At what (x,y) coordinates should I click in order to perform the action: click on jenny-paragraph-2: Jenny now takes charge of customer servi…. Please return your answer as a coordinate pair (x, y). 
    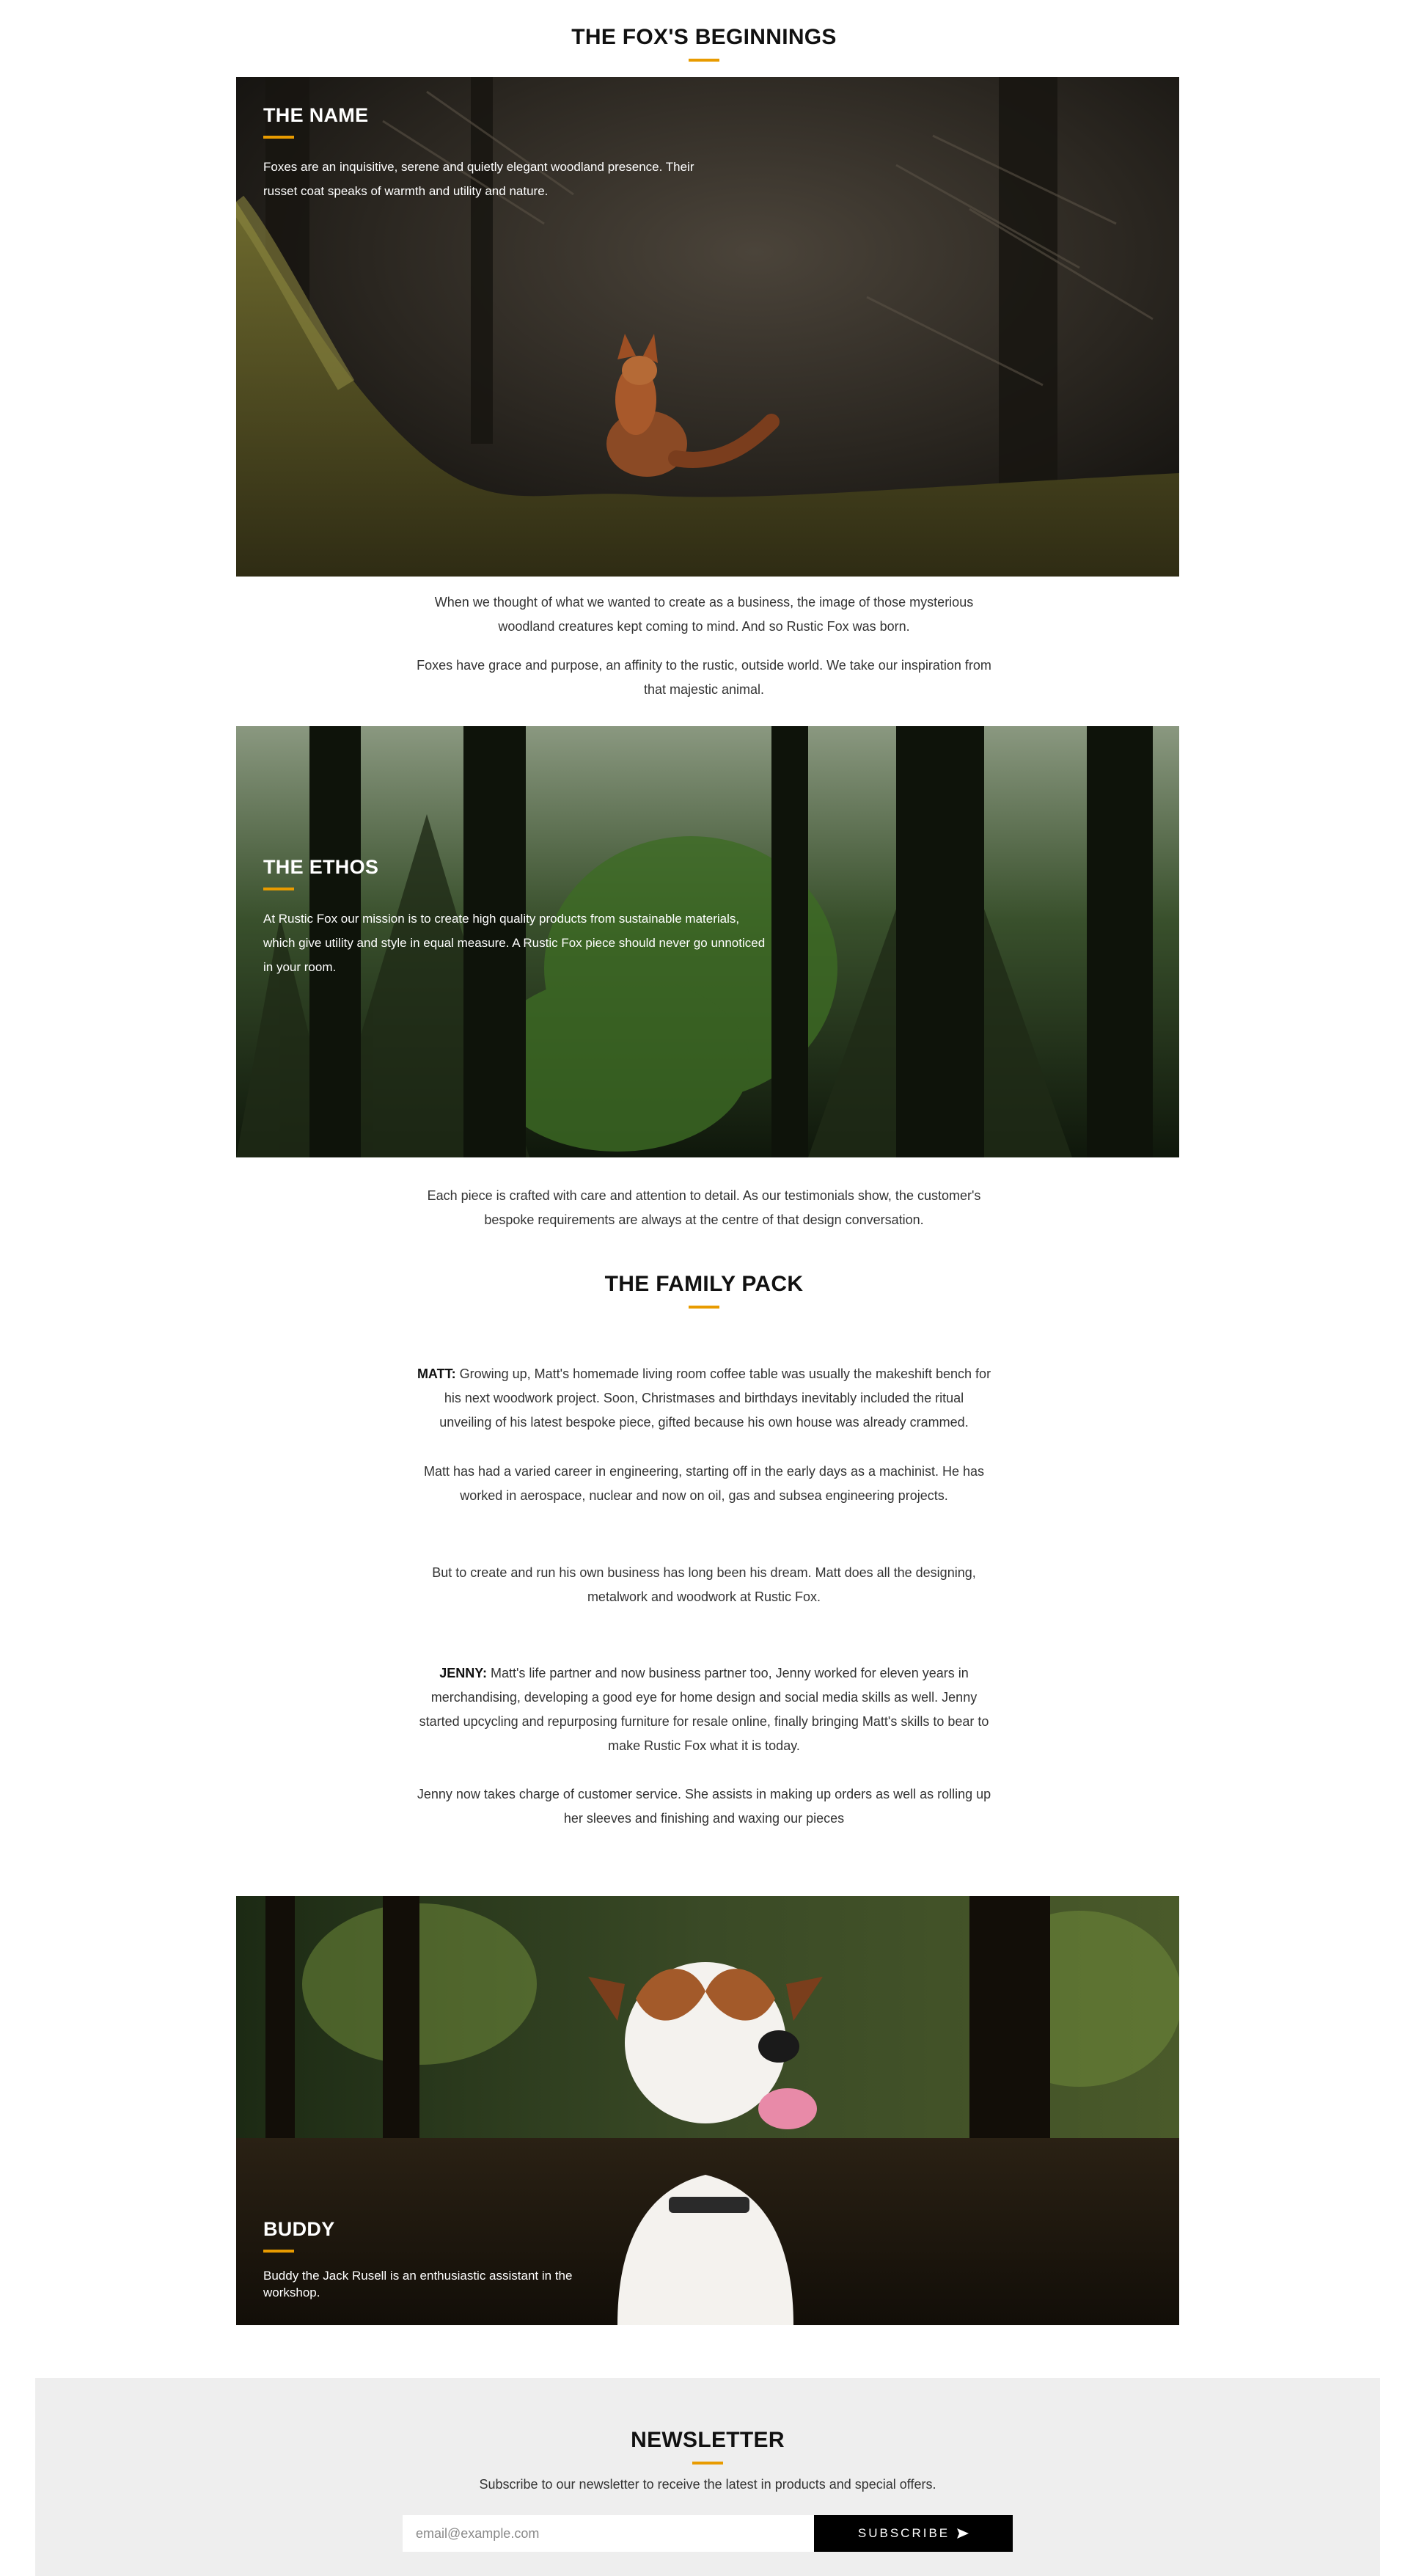
    Looking at the image, I should click on (704, 1806).